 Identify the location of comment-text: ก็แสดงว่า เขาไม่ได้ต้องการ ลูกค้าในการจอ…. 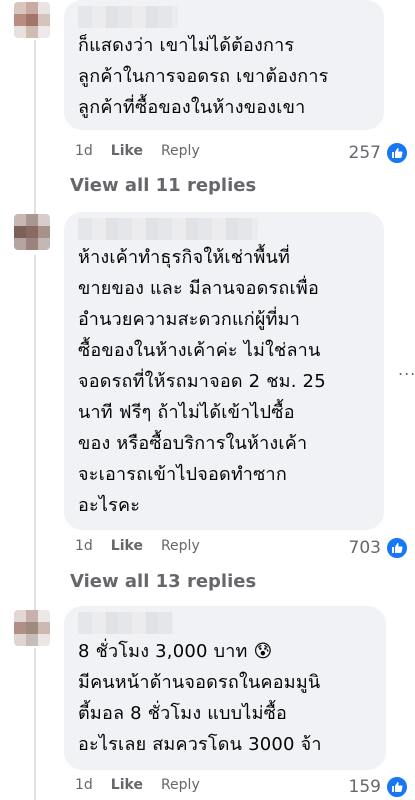
(203, 76).